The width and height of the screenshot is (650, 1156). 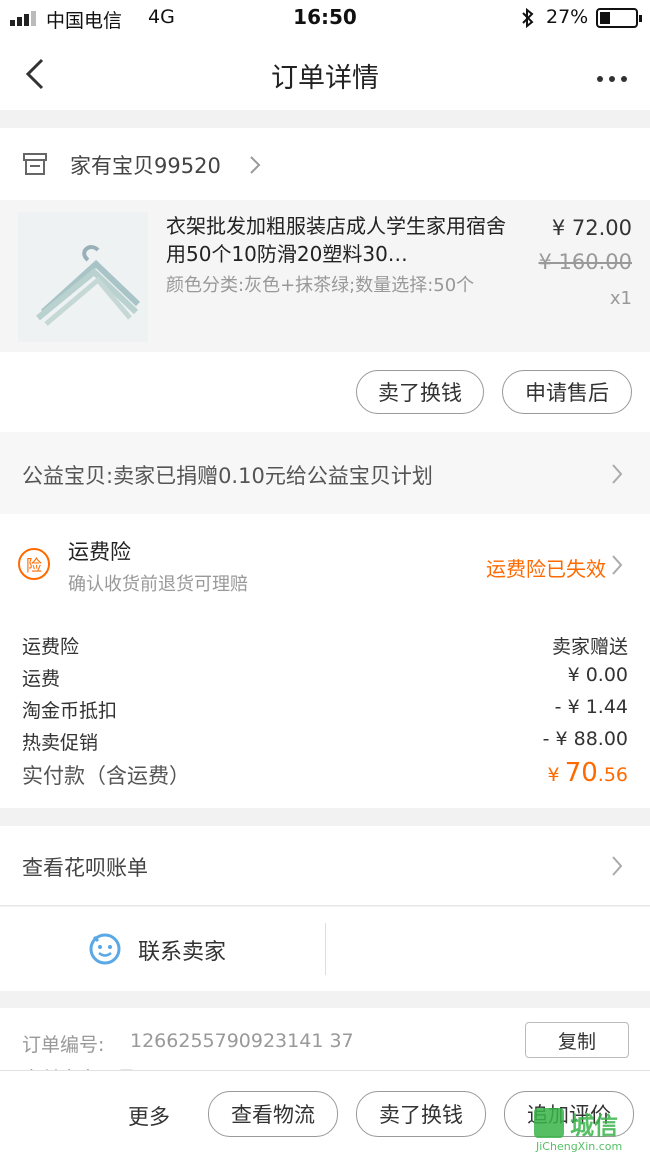 What do you see at coordinates (585, 739) in the screenshot?
I see `summary-value: - ¥ 88.00` at bounding box center [585, 739].